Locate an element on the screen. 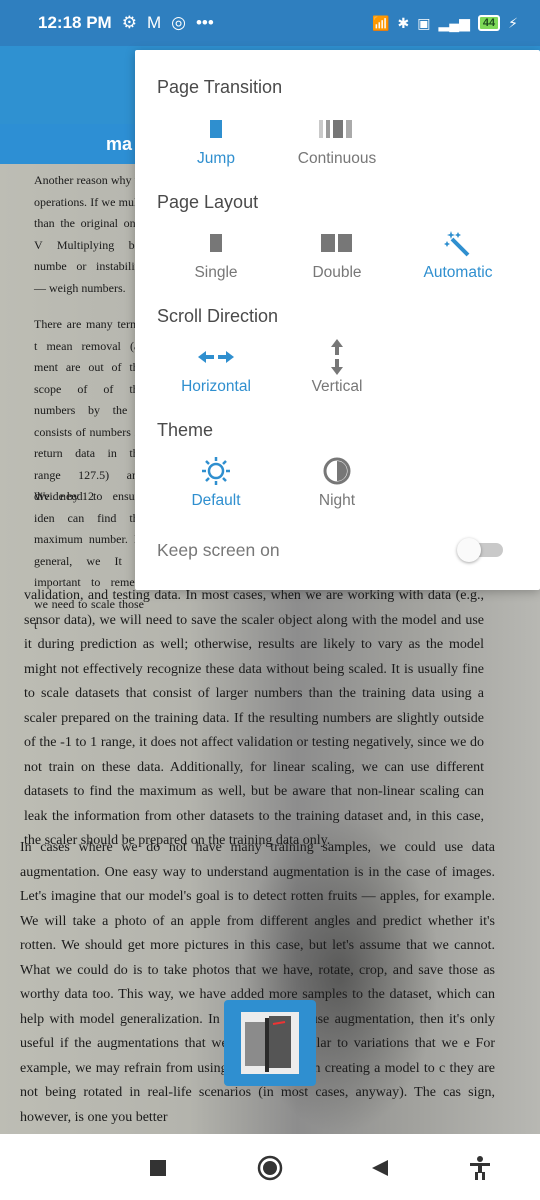 This screenshot has height=1200, width=540. option-double: Double is located at coordinates (337, 255).